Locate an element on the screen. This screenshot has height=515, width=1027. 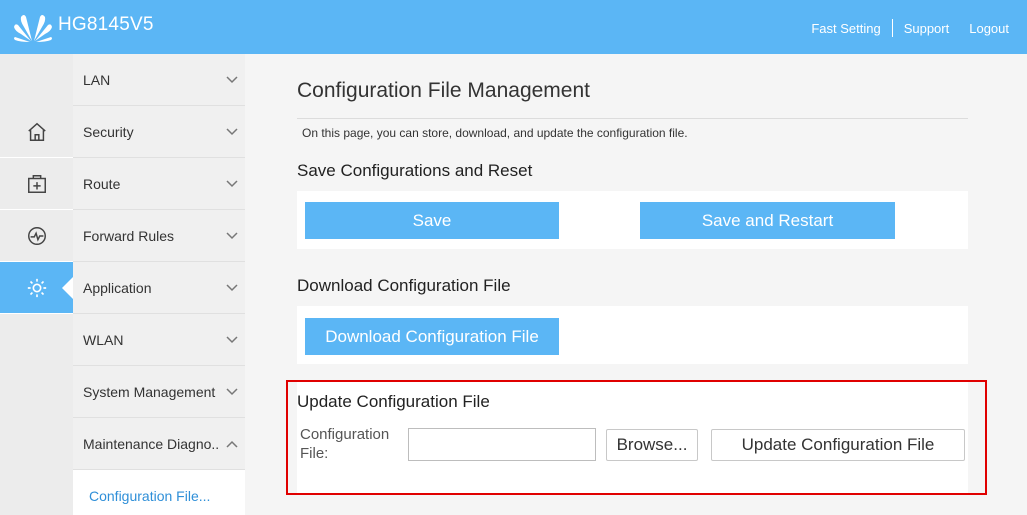
save-and-restart-button: Save and Restart is located at coordinates (767, 220).